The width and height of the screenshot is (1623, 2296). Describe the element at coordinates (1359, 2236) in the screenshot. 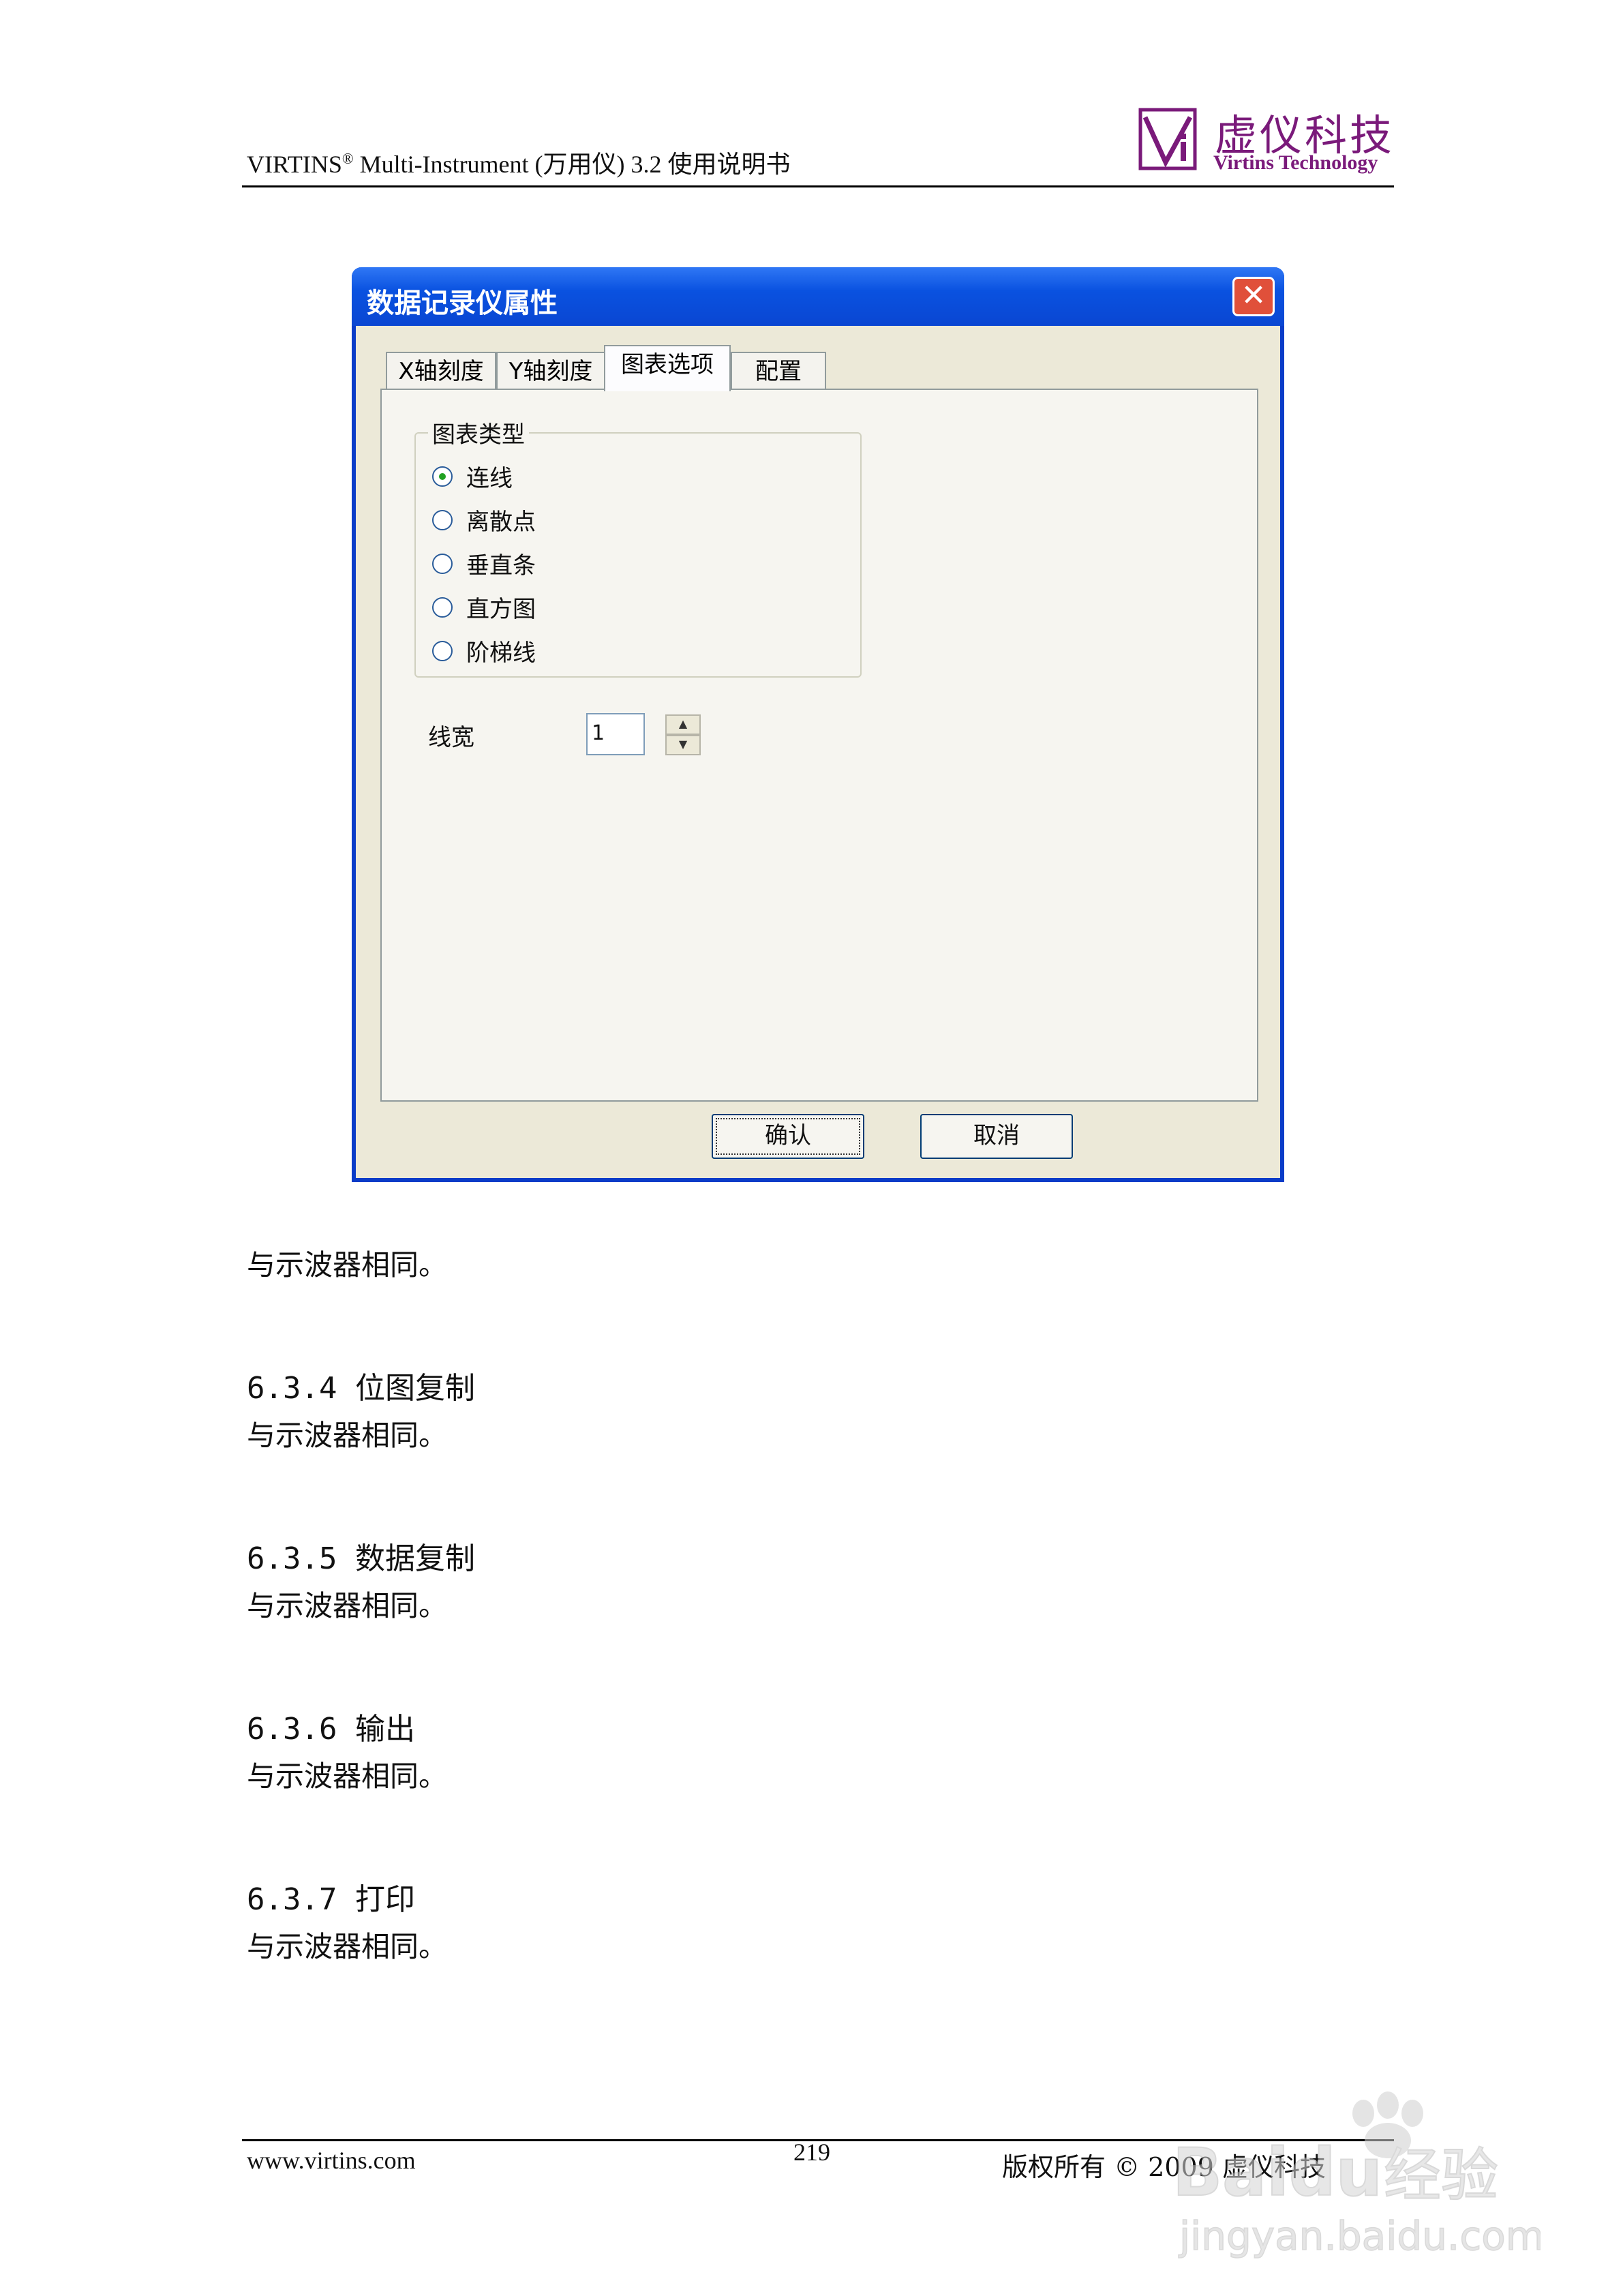

I see `svg-text: jingyan.baidu.com` at that location.